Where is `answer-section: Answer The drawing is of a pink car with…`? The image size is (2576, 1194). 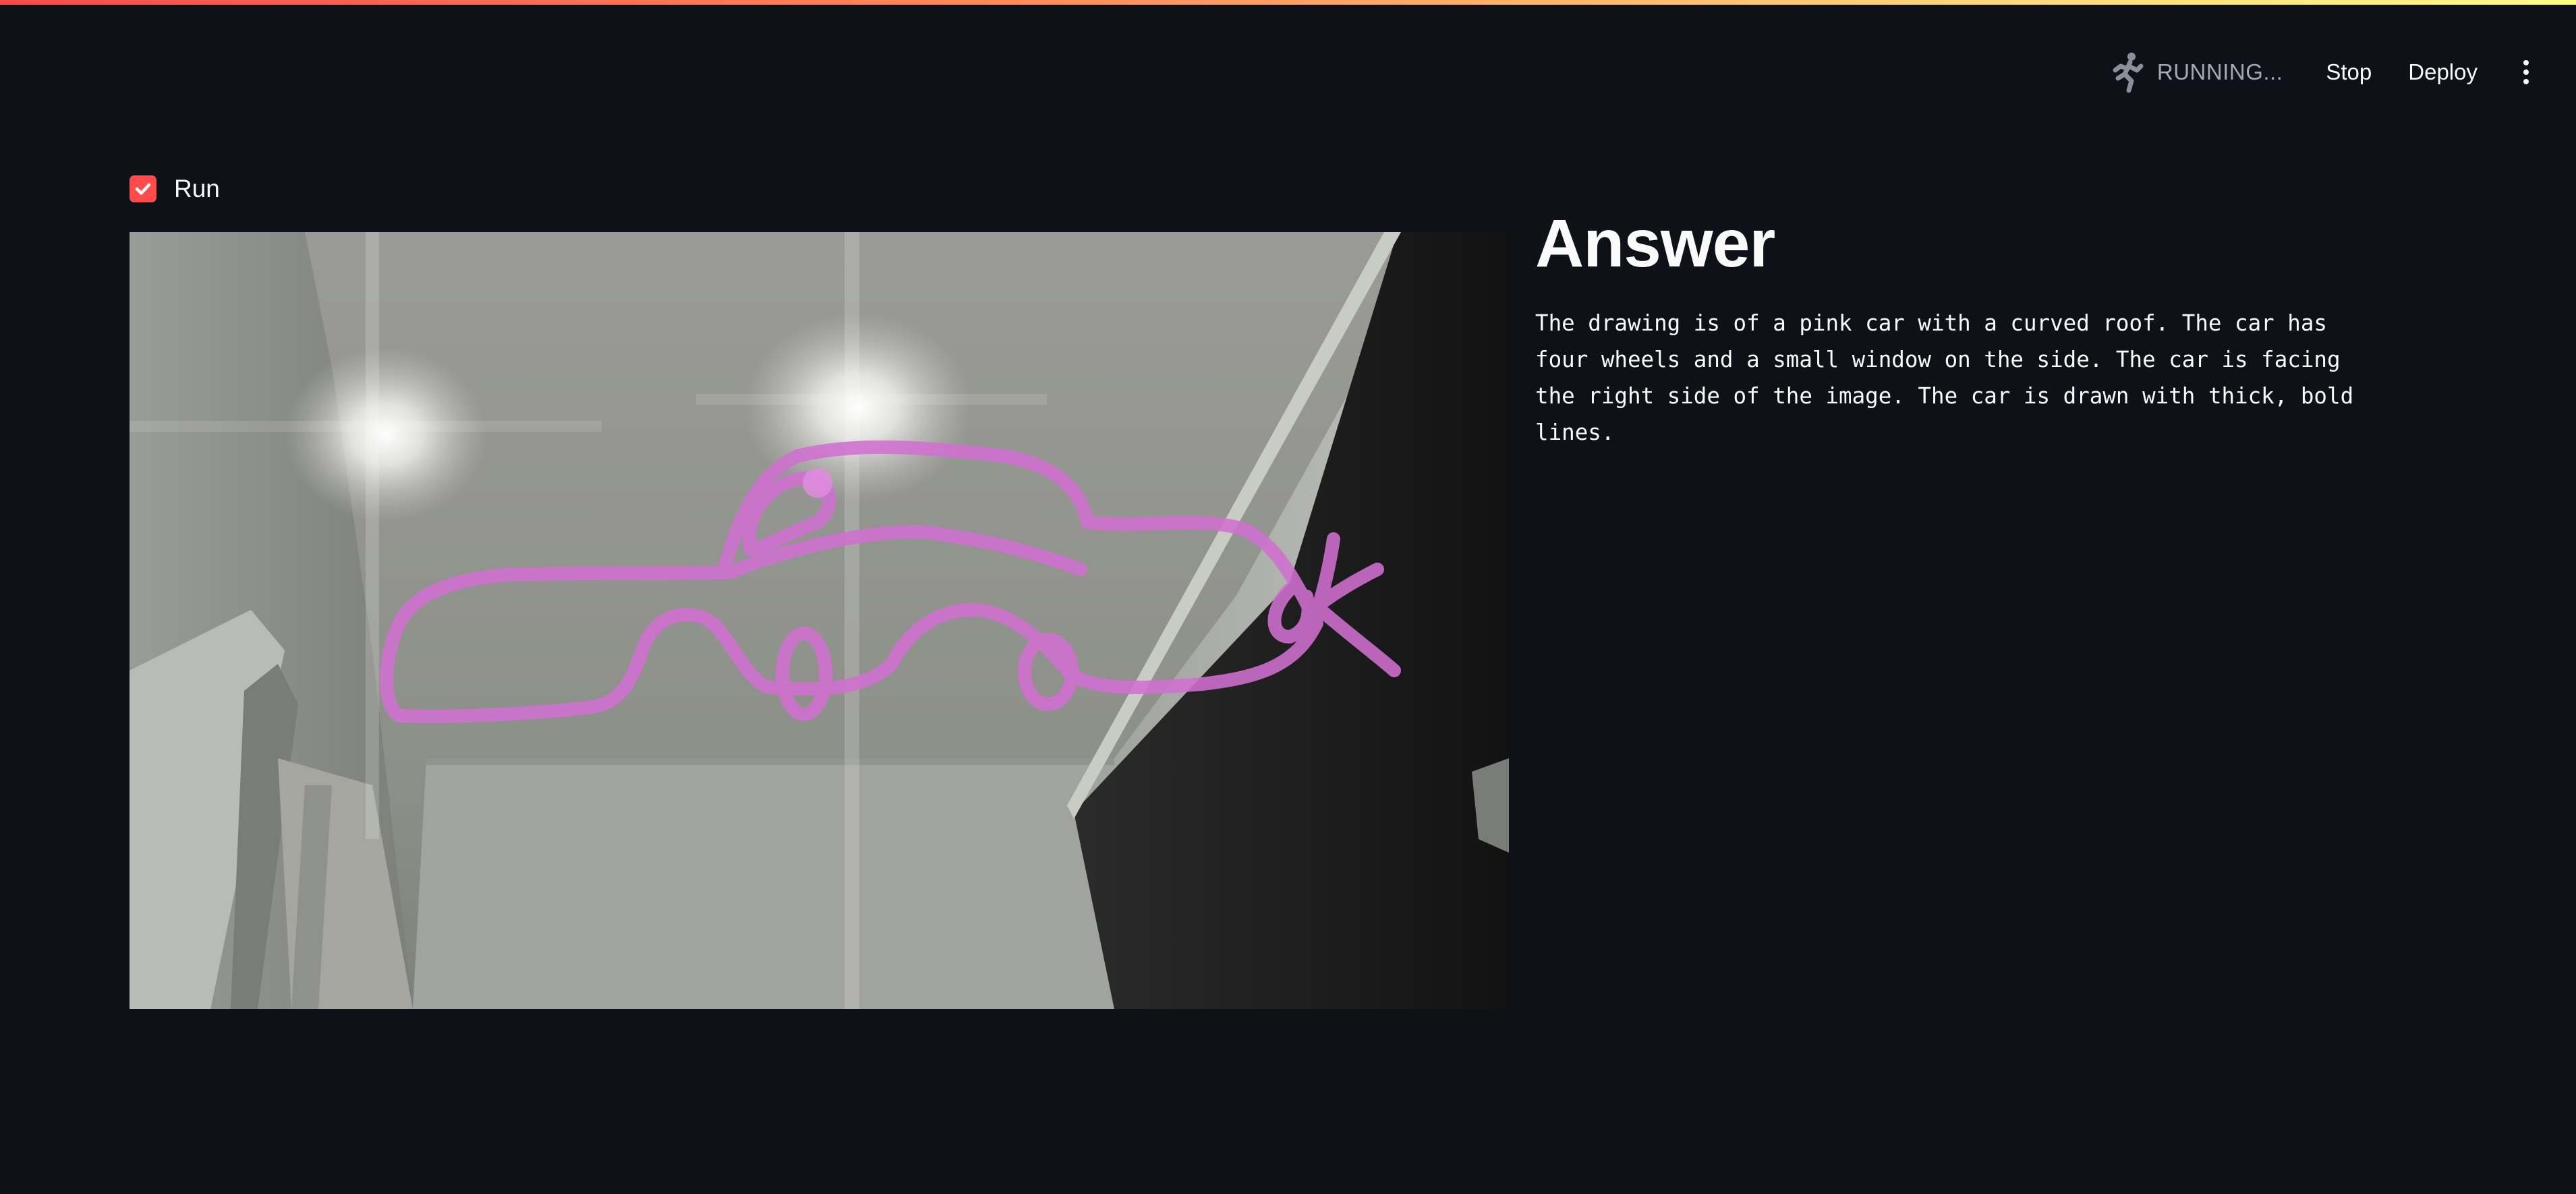
answer-section: Answer The drawing is of a pink car with… is located at coordinates (1953, 326).